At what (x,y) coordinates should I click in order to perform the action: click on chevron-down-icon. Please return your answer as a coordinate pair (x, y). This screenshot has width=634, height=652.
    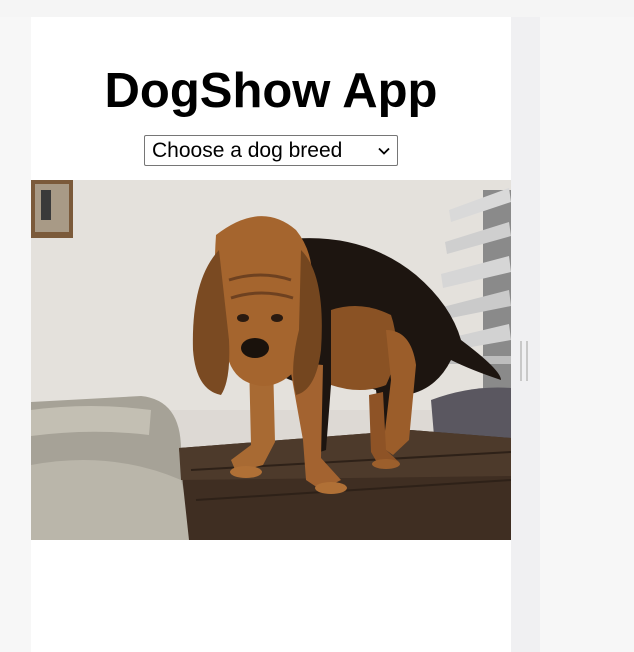
    Looking at the image, I should click on (384, 151).